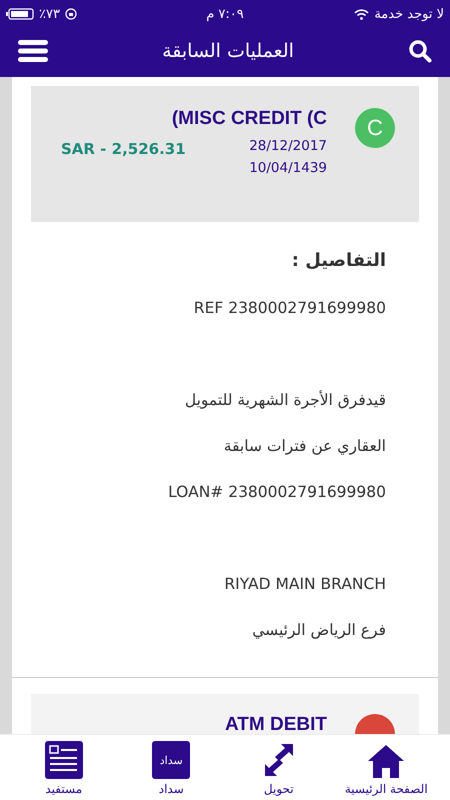 The width and height of the screenshot is (450, 800). What do you see at coordinates (249, 119) in the screenshot?
I see `transaction-title: (MISC CREDIT (C` at bounding box center [249, 119].